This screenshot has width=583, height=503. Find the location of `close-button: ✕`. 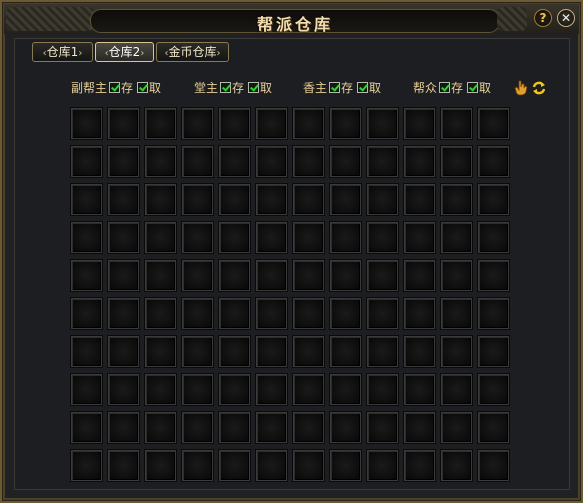

close-button: ✕ is located at coordinates (566, 18).